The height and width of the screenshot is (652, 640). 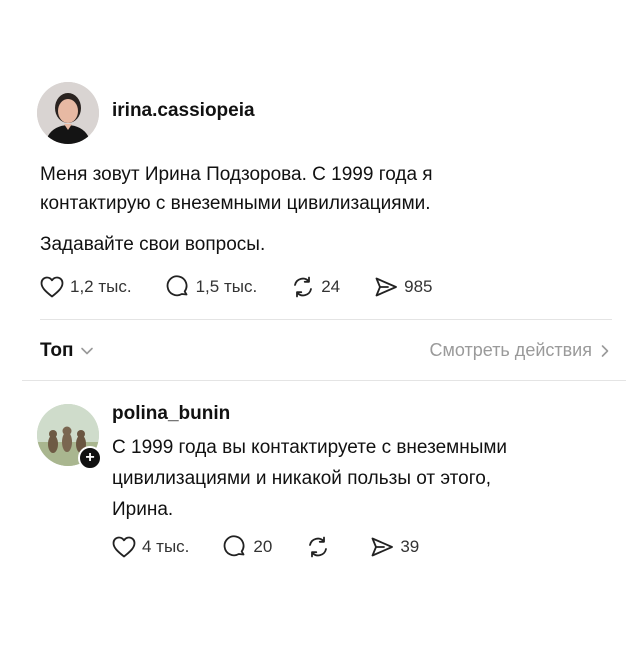 I want to click on author-avatar-image, so click(x=68, y=113).